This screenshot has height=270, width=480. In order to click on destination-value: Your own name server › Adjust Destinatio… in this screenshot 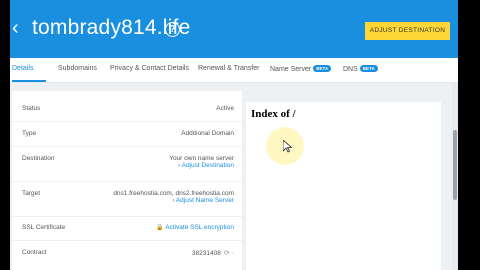, I will do `click(201, 162)`.